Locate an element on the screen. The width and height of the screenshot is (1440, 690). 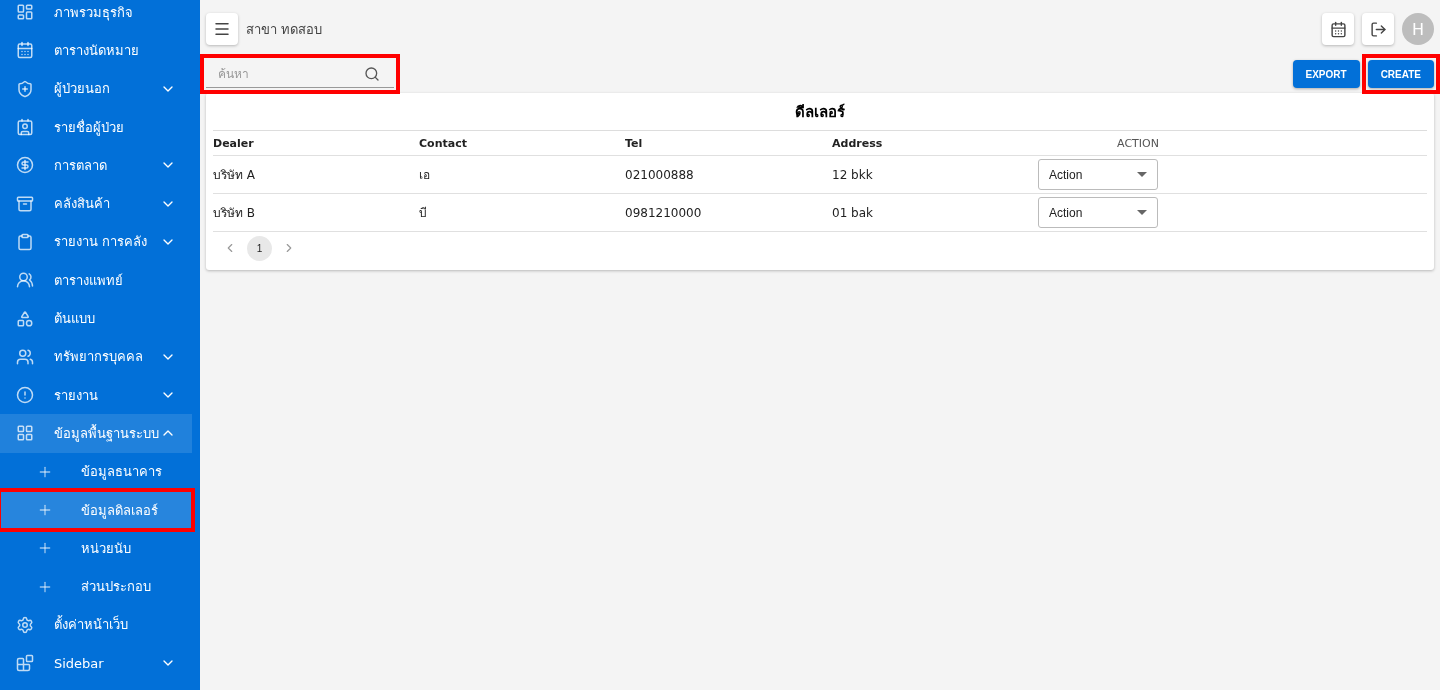
sidebar-item: ภาพรวมธุรกิจ is located at coordinates (96, 16).